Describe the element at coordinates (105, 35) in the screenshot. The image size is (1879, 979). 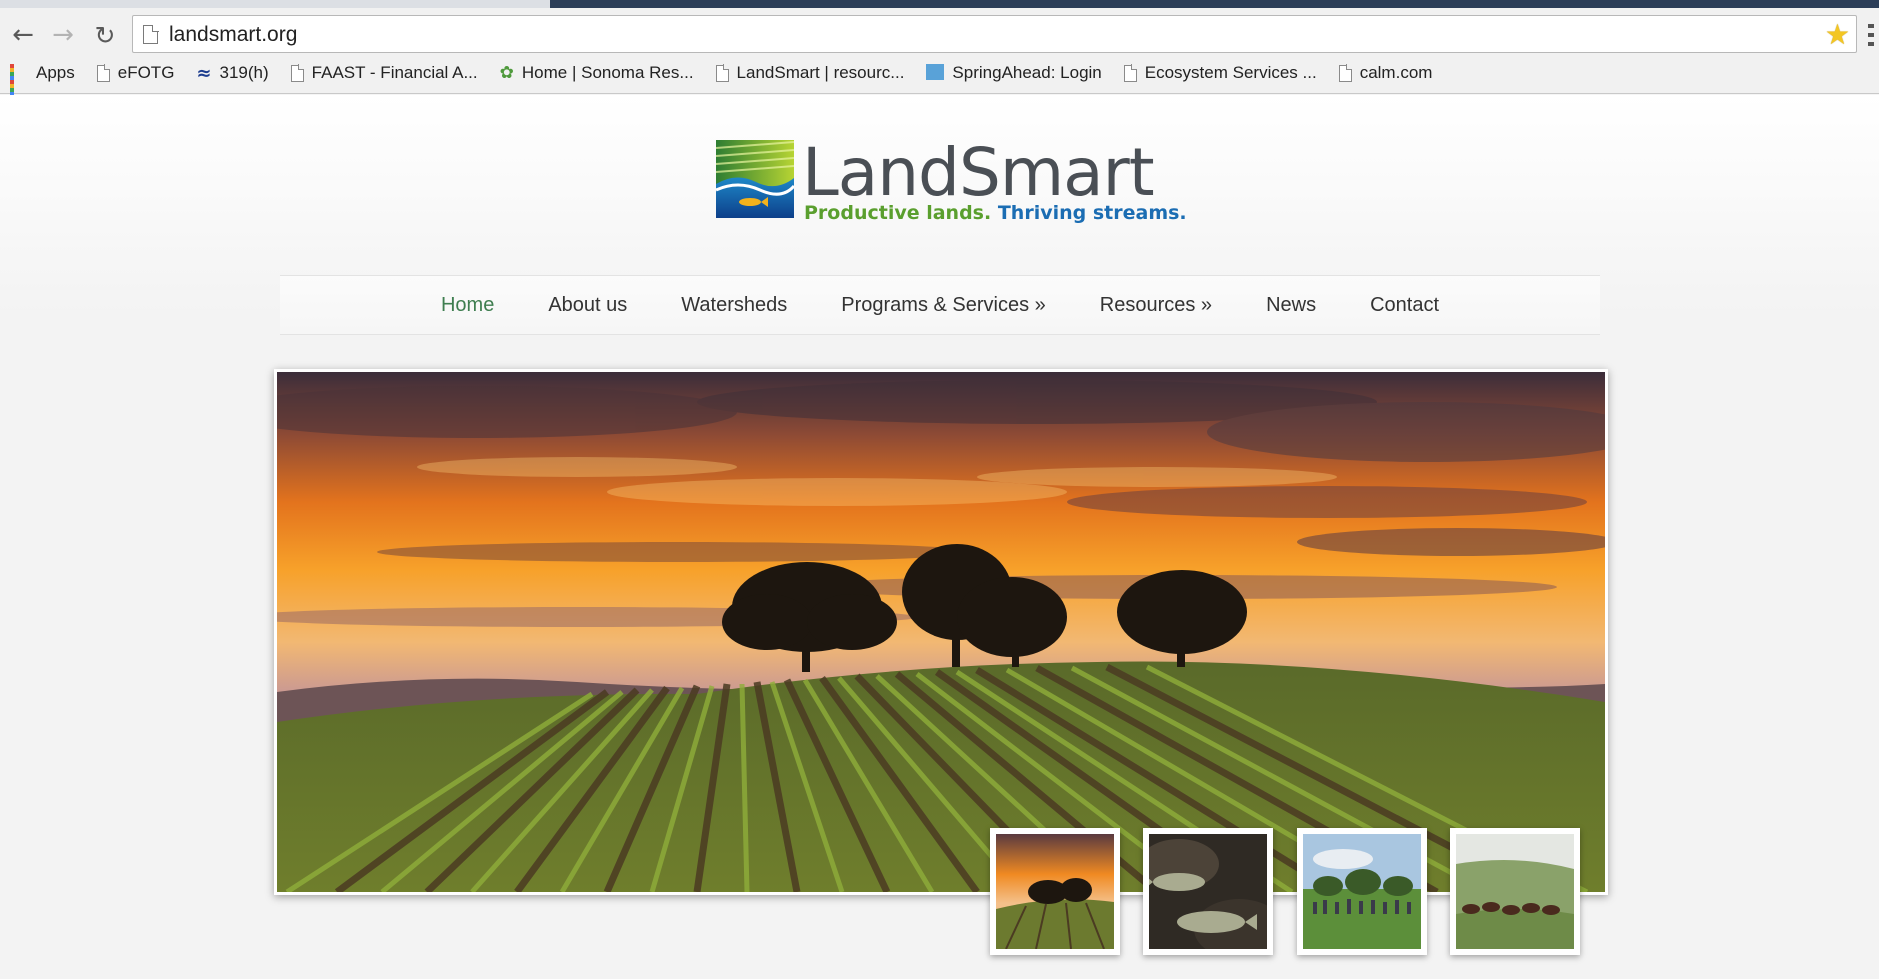
I see `reload-icon: ↻` at that location.